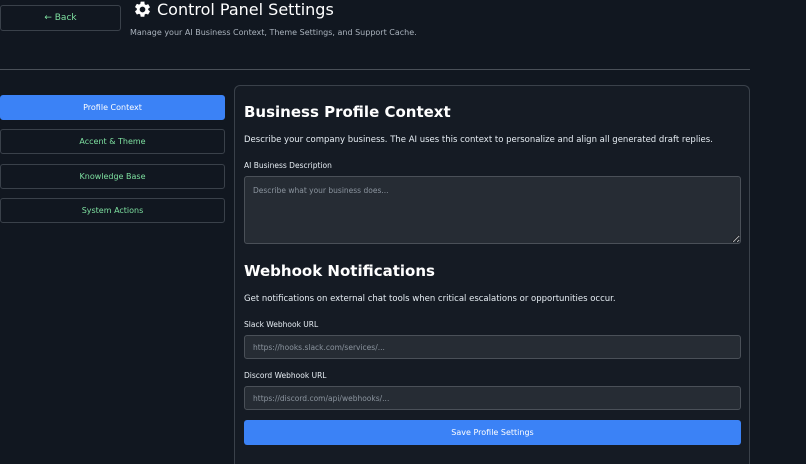 The image size is (806, 464). I want to click on sidebar-item-system-actions: System Actions, so click(112, 210).